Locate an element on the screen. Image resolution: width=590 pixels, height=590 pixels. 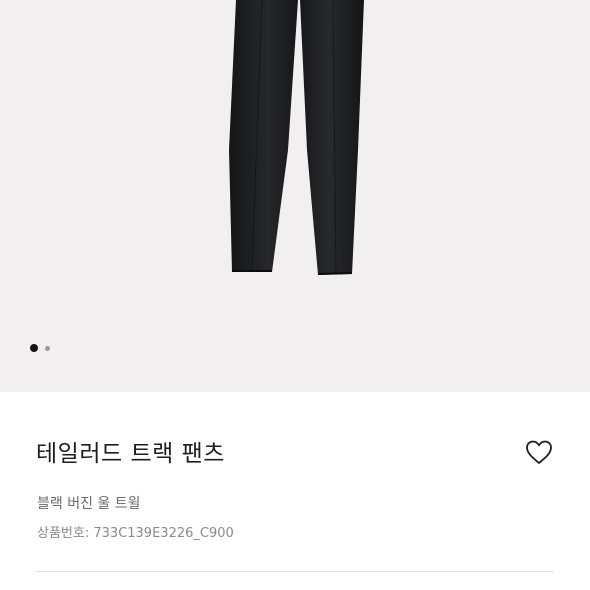
product-code: 상품번호: 733C139E3226_C900 is located at coordinates (135, 531).